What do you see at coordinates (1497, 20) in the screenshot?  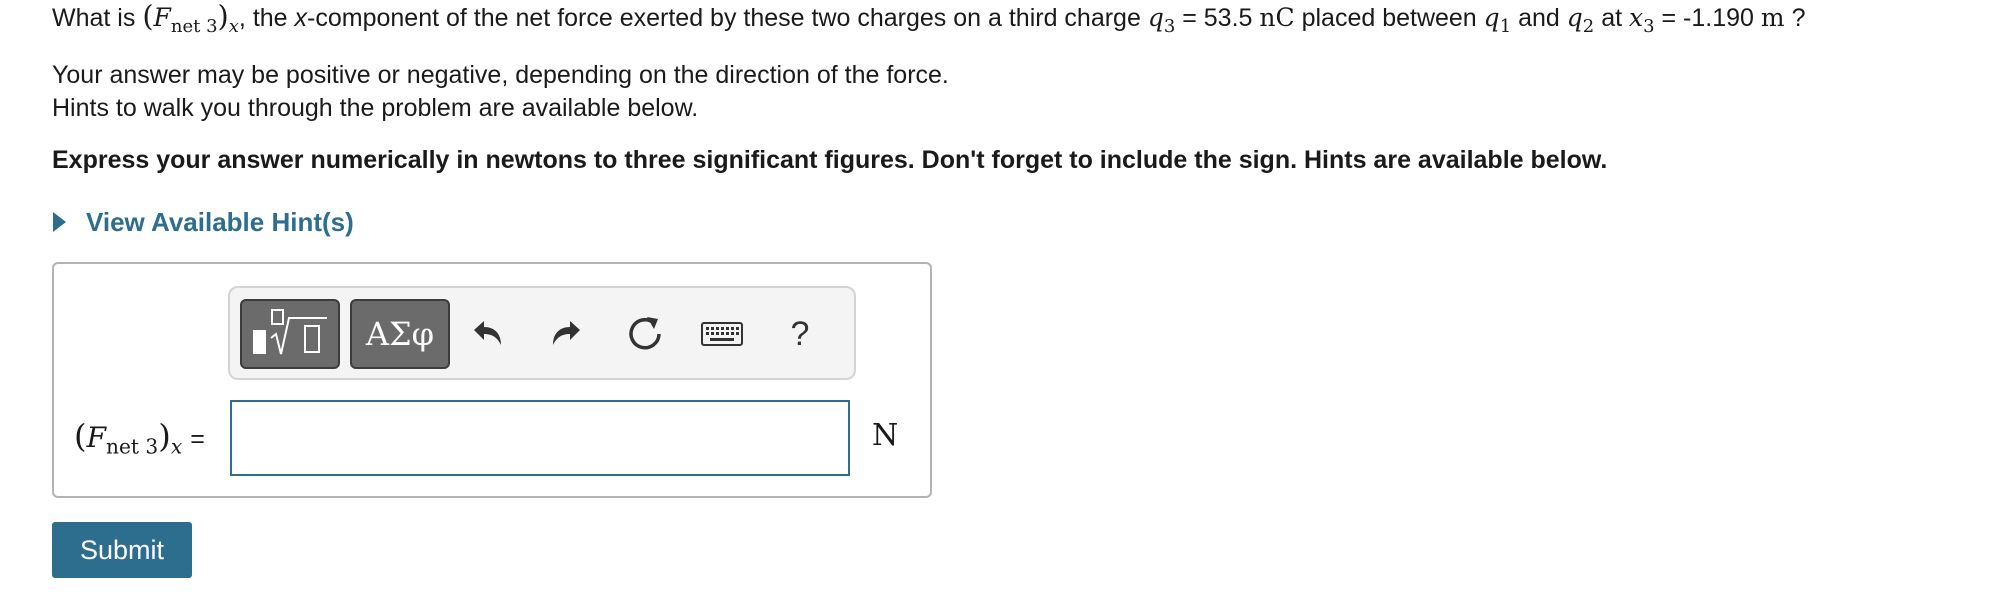 I see `q1-symbol: q1` at bounding box center [1497, 20].